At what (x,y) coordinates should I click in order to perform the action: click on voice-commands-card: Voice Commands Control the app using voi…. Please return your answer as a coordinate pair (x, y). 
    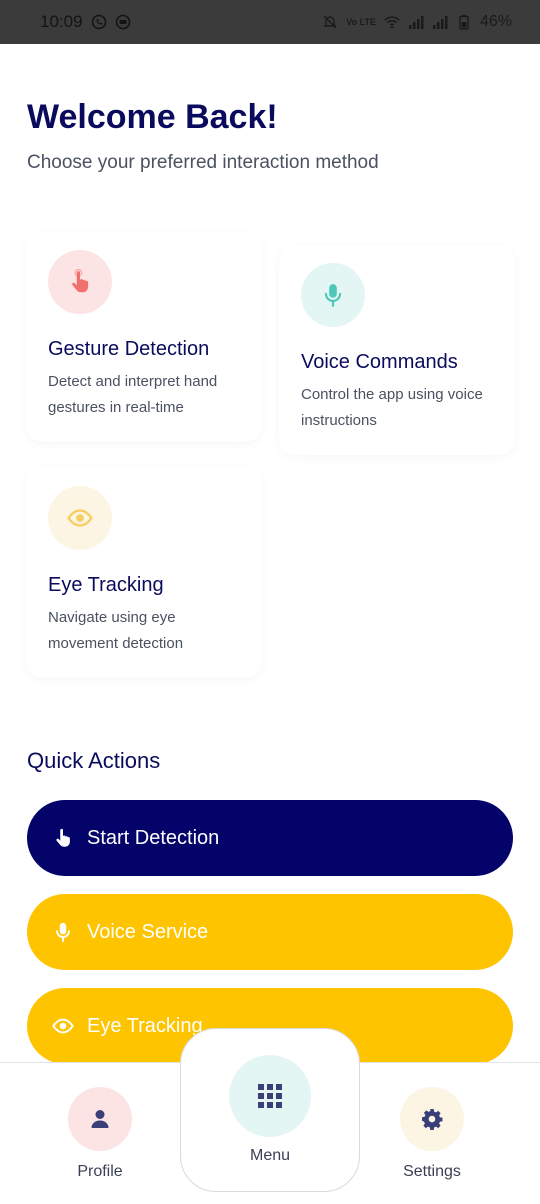
    Looking at the image, I should click on (397, 350).